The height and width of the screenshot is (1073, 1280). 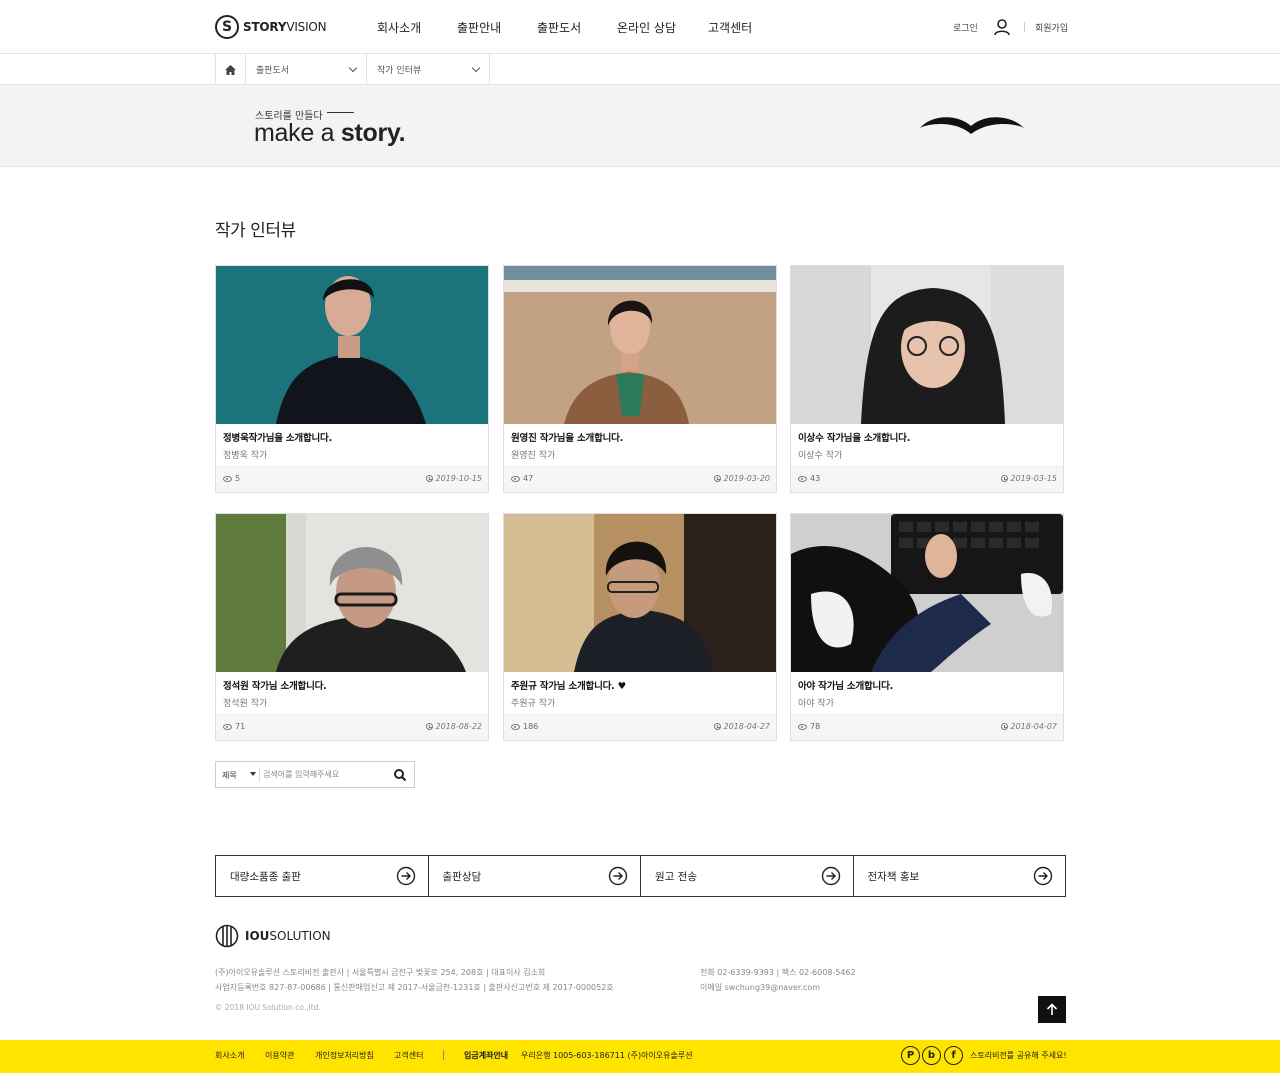 I want to click on nav-books: 출판도서, so click(x=559, y=27).